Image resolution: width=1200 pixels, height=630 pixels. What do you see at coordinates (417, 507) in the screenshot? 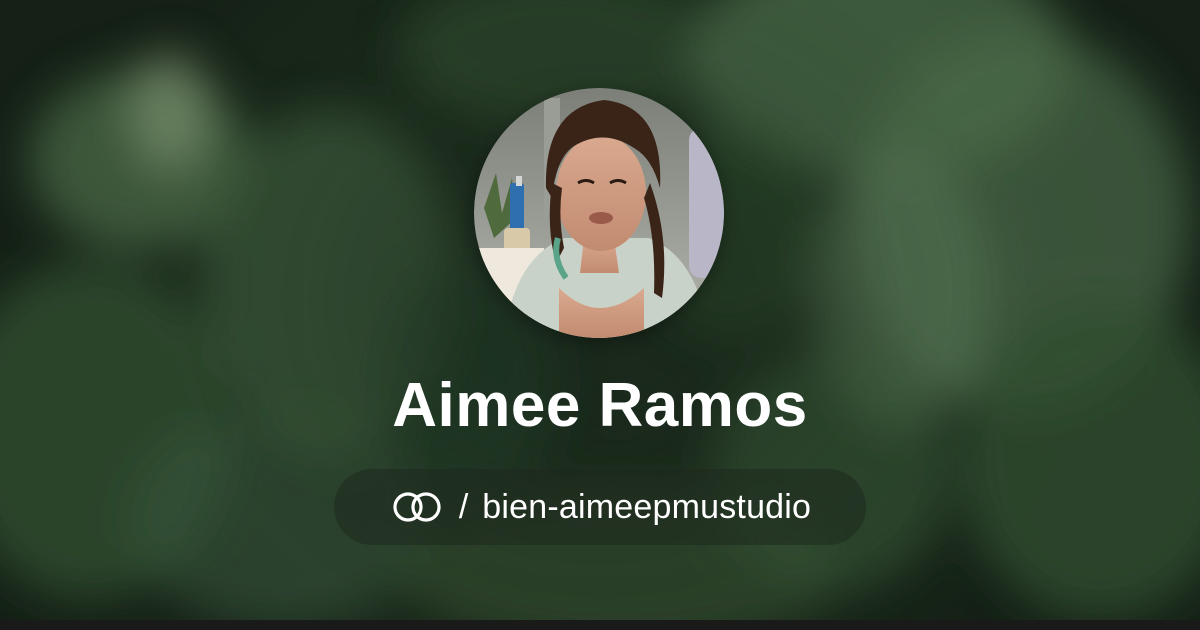
I see `interlocking-rings-icon` at bounding box center [417, 507].